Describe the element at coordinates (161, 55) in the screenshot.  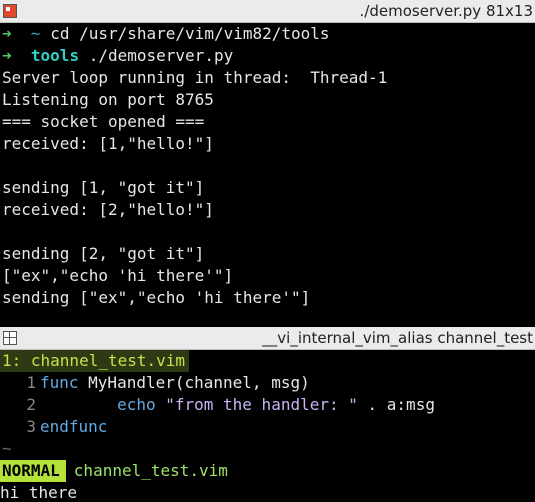
I see `command-text: ./demoserver.py` at that location.